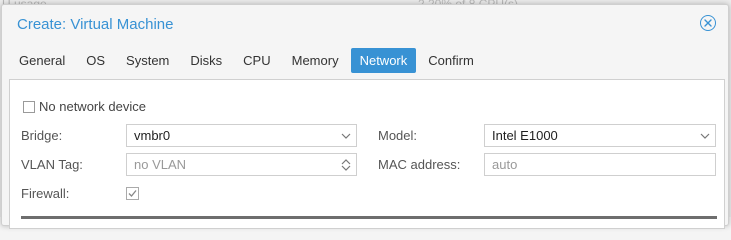 This screenshot has width=731, height=240. I want to click on tab-system: System, so click(147, 60).